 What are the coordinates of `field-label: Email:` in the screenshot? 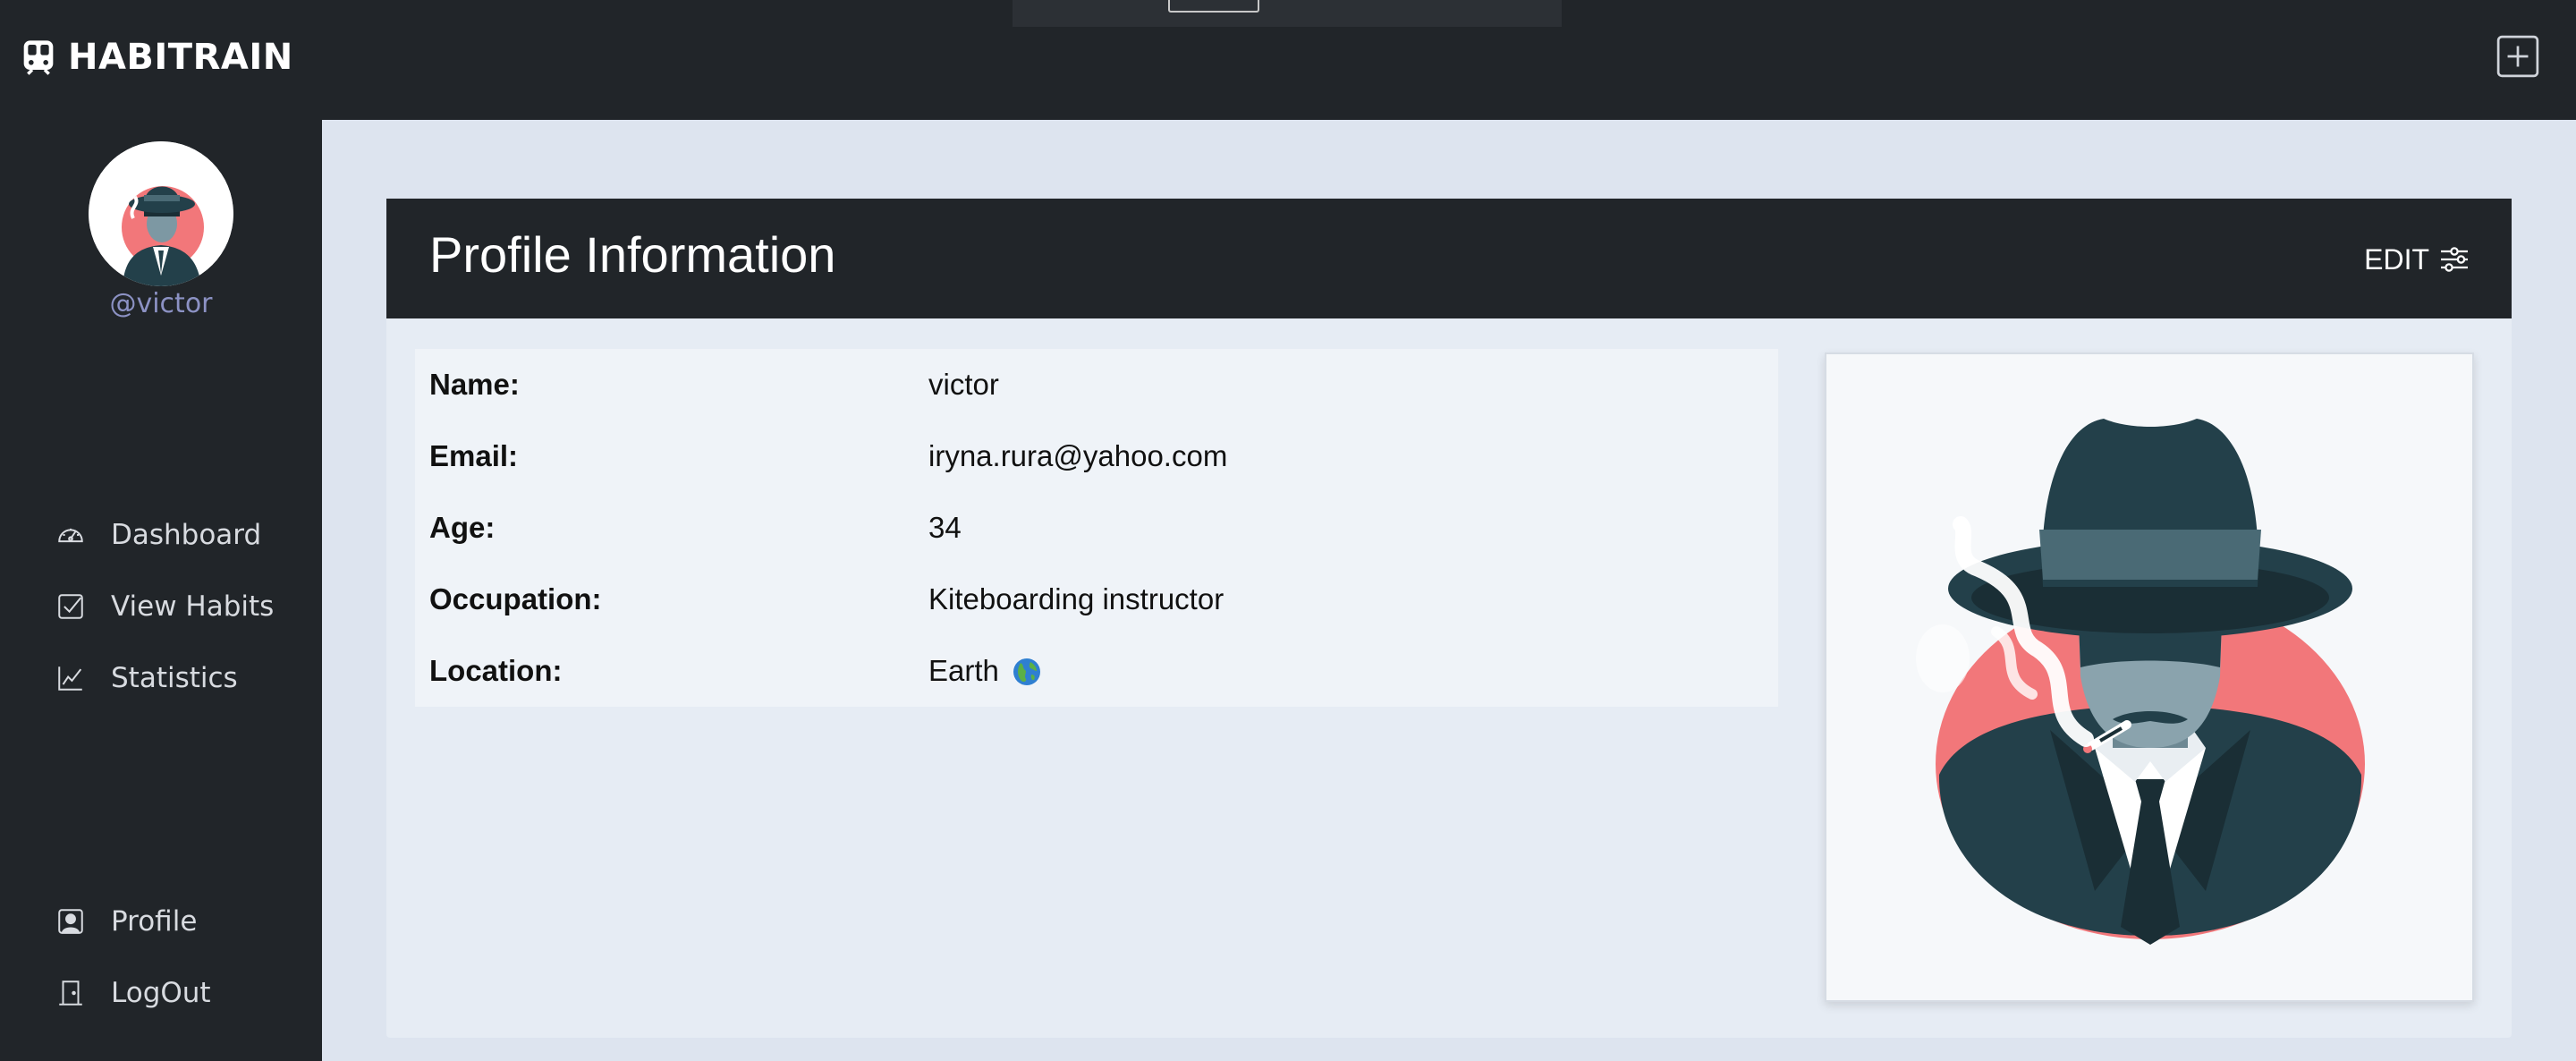 It's located at (474, 455).